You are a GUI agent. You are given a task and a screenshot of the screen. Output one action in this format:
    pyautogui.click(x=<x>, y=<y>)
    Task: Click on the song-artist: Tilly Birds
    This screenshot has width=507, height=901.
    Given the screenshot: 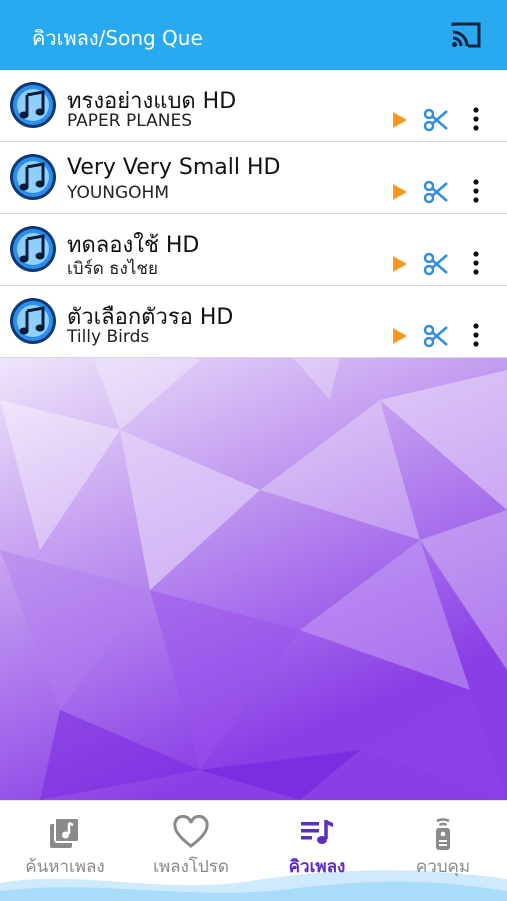 What is the action you would take?
    pyautogui.click(x=108, y=337)
    